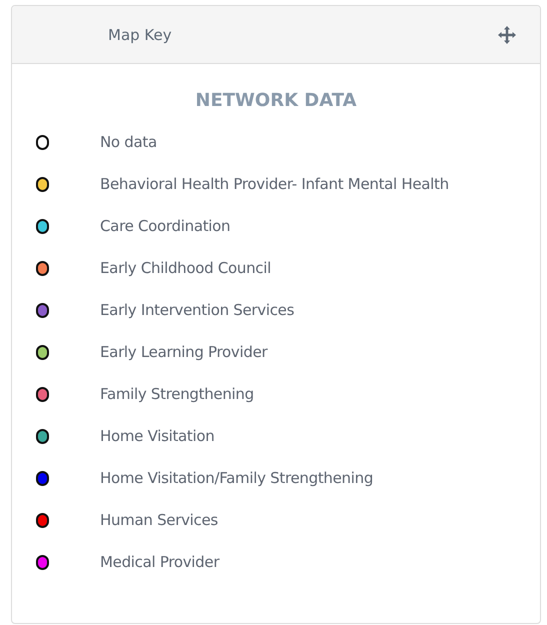 This screenshot has height=625, width=547. Describe the element at coordinates (197, 310) in the screenshot. I see `legend-label: Early Intervention Services` at that location.